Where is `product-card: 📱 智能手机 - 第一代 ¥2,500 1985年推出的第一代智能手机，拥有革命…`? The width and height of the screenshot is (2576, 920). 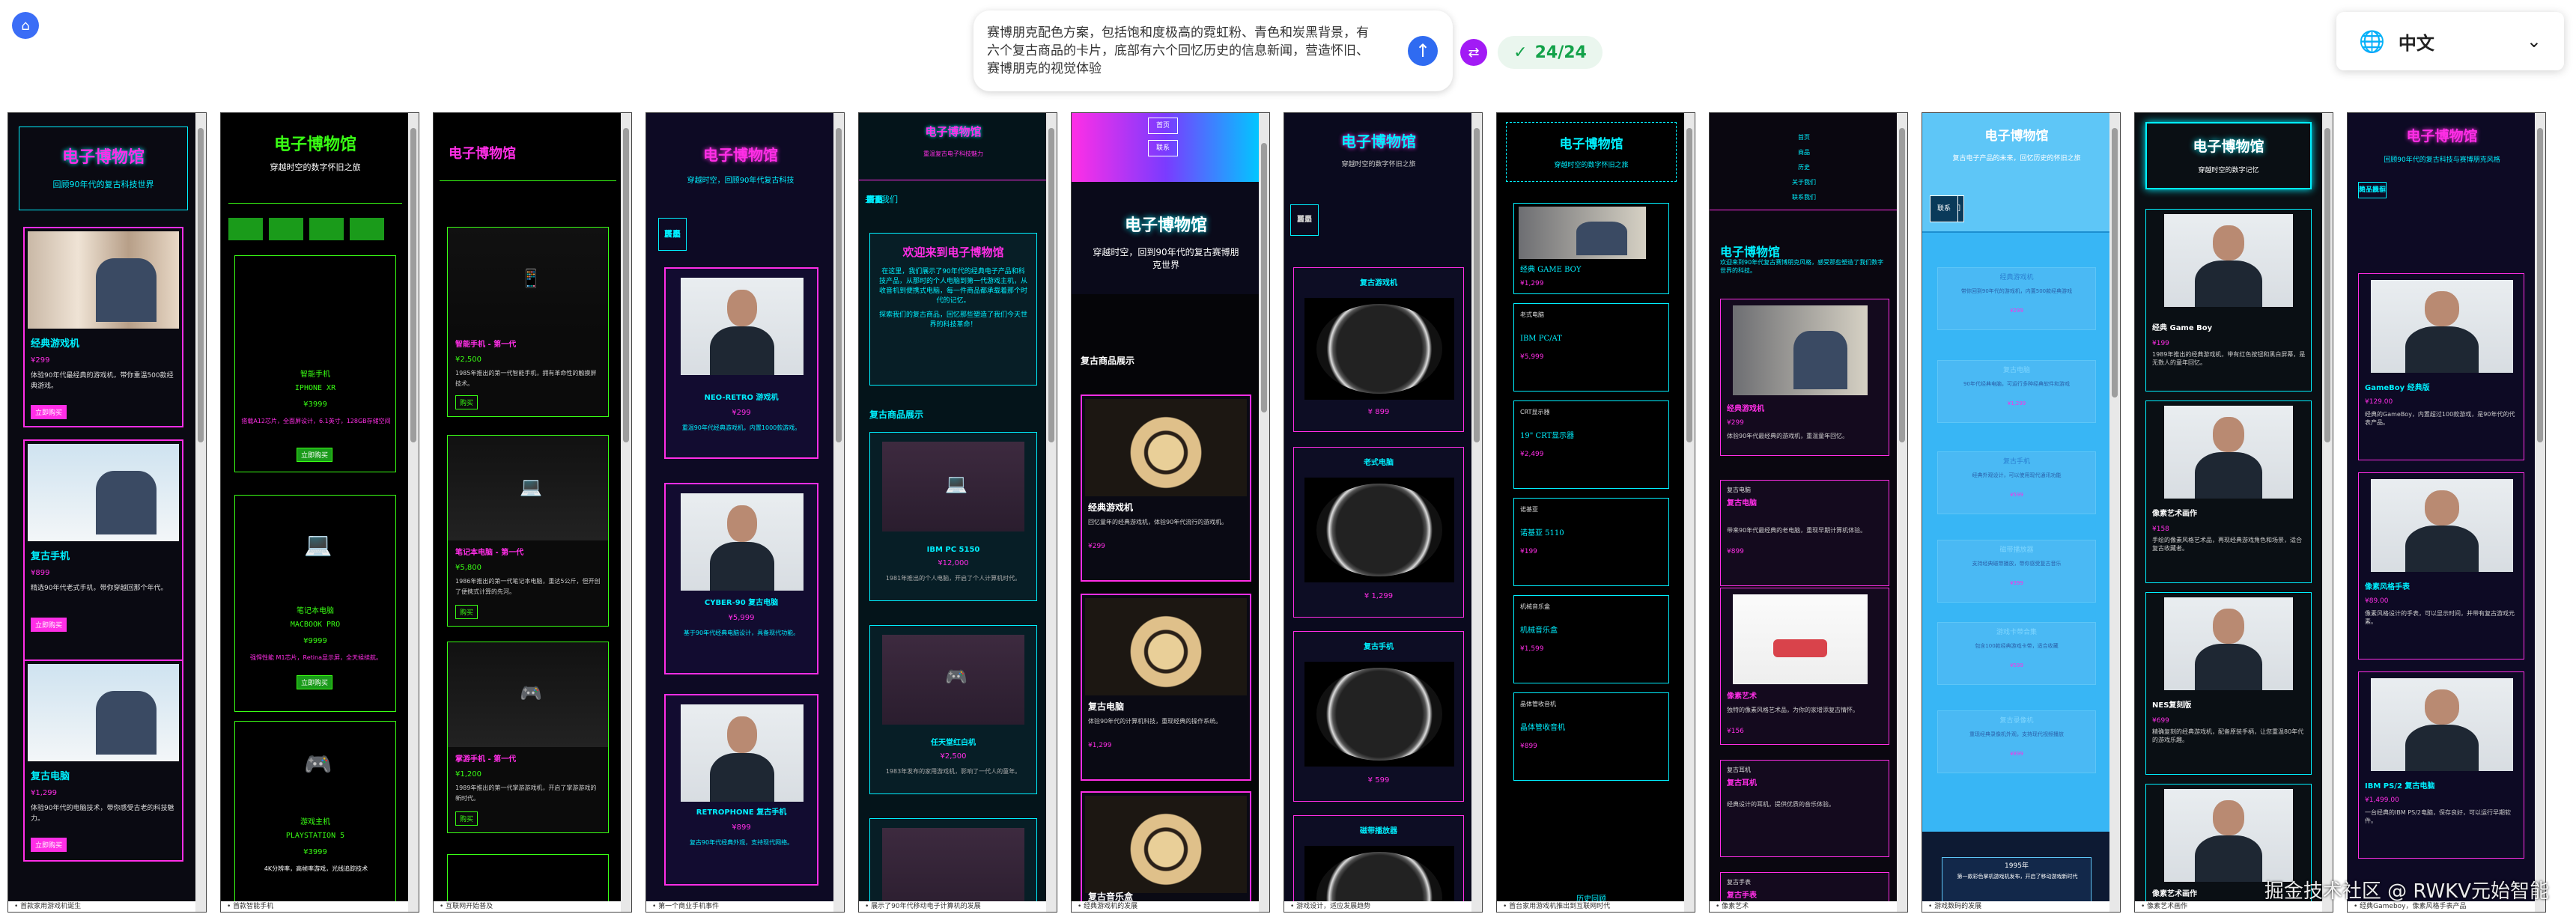
product-card: 📱 智能手机 - 第一代 ¥2,500 1985年推出的第一代智能手机，拥有革命… is located at coordinates (528, 322).